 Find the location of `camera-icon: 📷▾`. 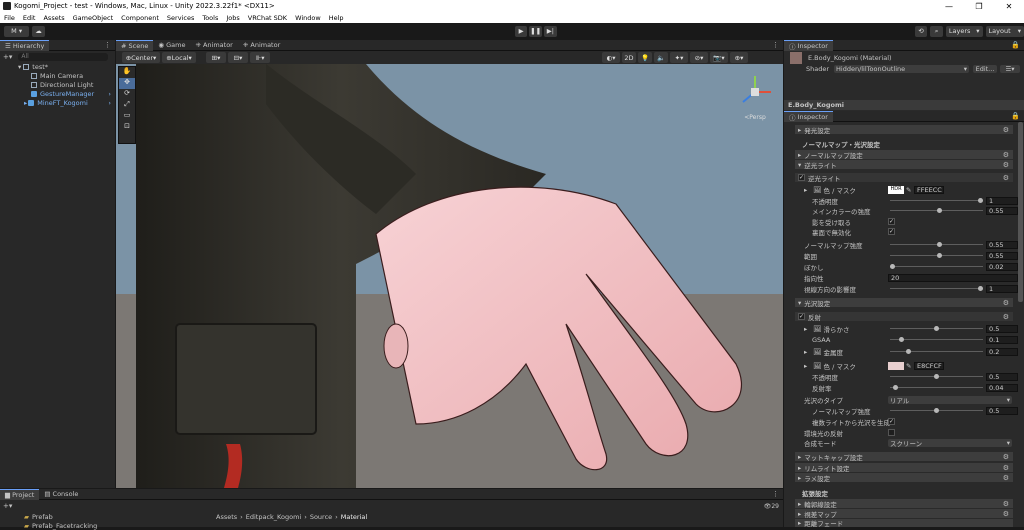

camera-icon: 📷▾ is located at coordinates (719, 57).